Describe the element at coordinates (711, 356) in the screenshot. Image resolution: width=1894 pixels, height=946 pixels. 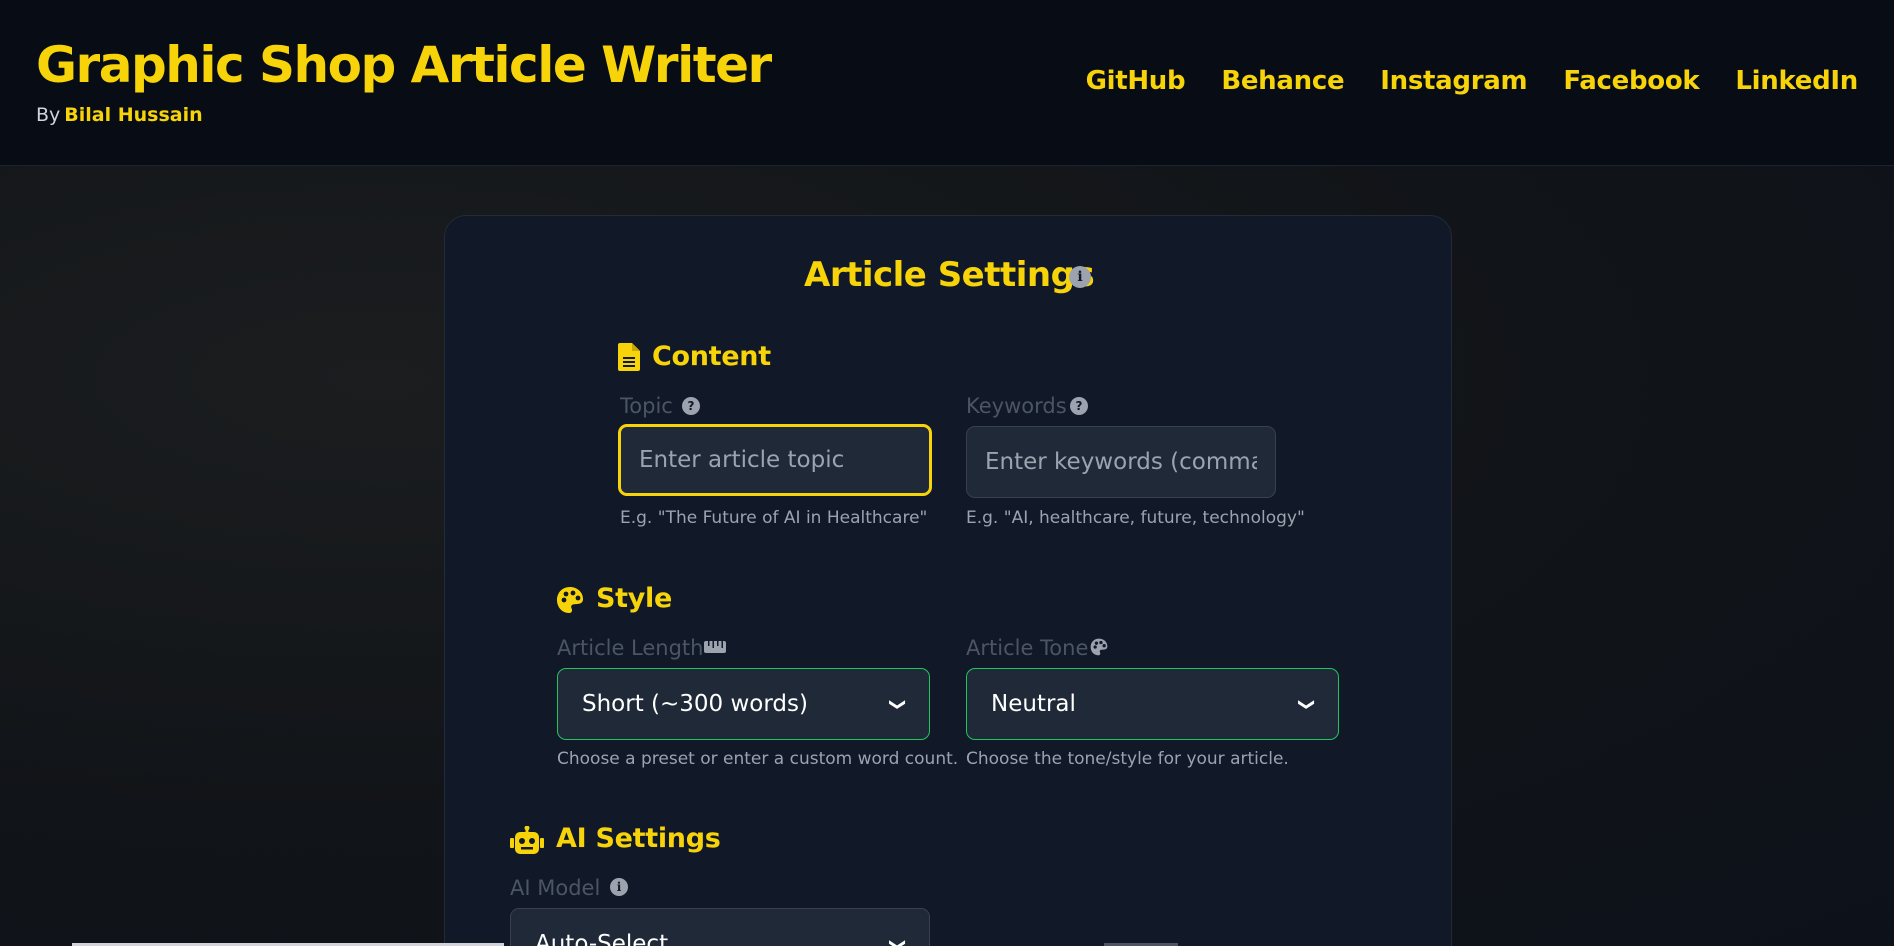
I see `section-title-content: Content` at that location.